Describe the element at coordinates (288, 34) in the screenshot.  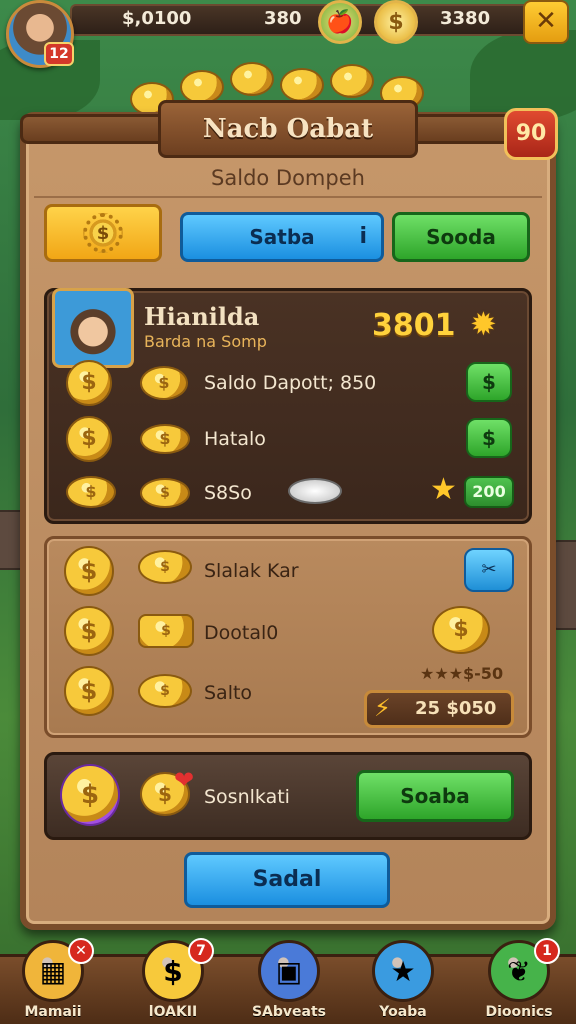
I see `top-hud: 12 $,0100 380 🍎 $ 3380 ✕` at that location.